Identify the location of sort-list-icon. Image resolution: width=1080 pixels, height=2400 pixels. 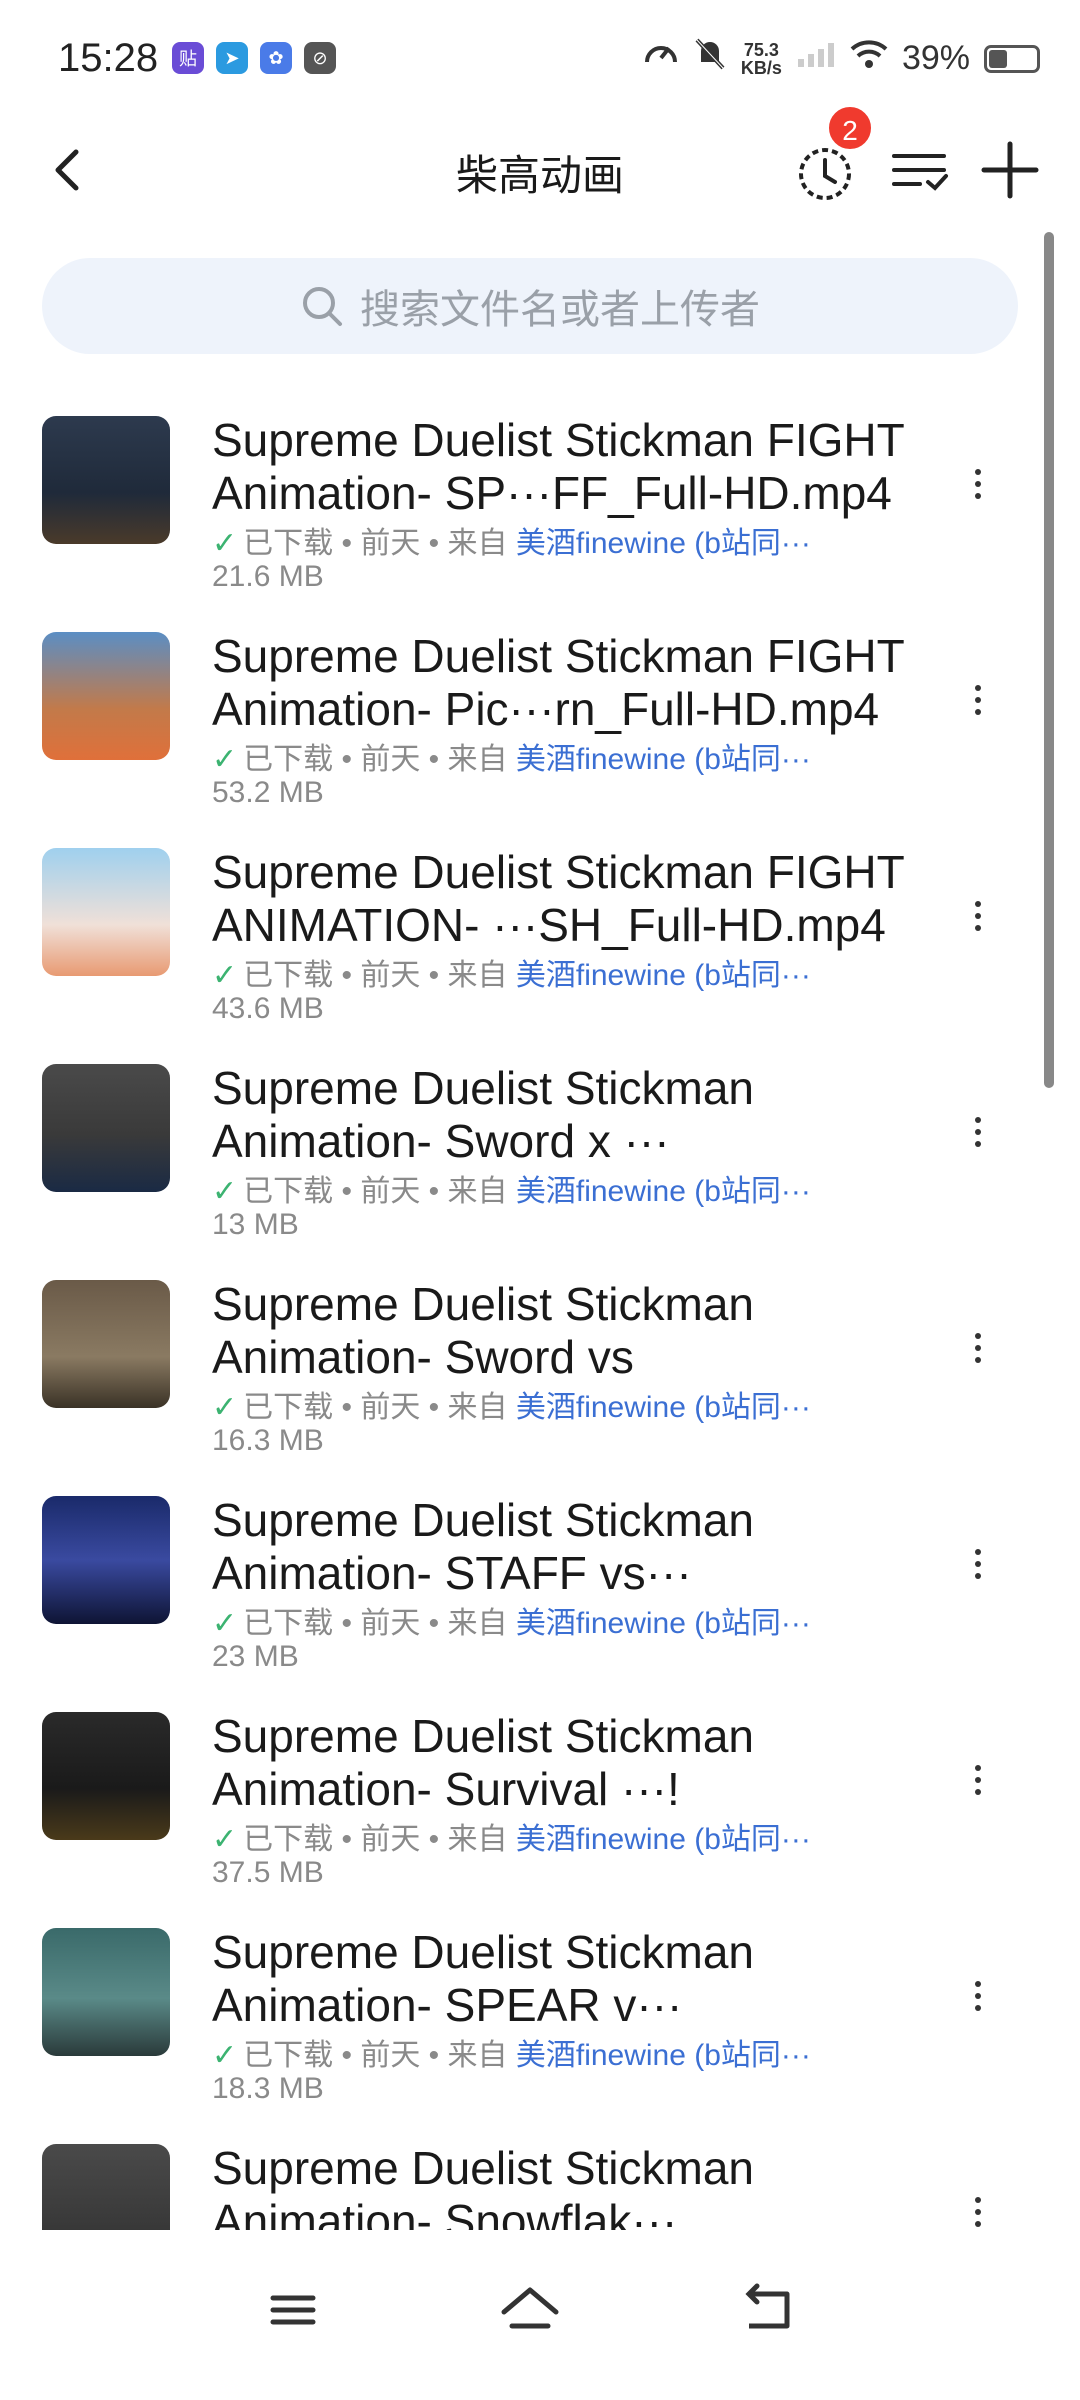
(920, 172).